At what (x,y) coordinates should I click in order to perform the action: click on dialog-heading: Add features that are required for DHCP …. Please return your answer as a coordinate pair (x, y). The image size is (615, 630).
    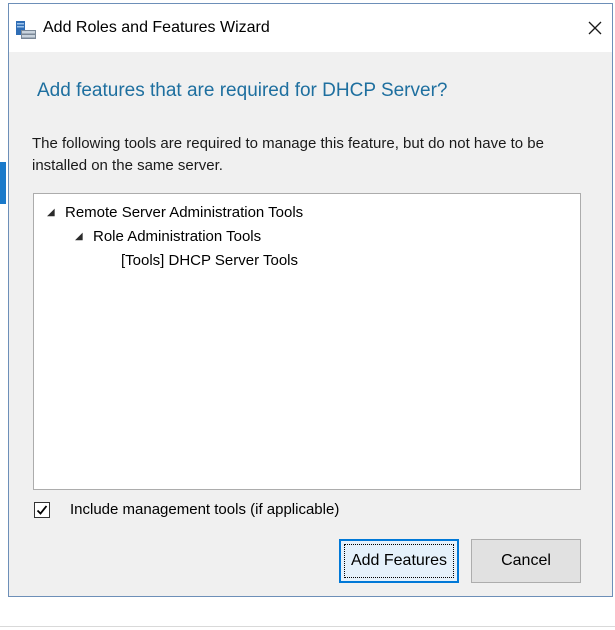
    Looking at the image, I should click on (242, 90).